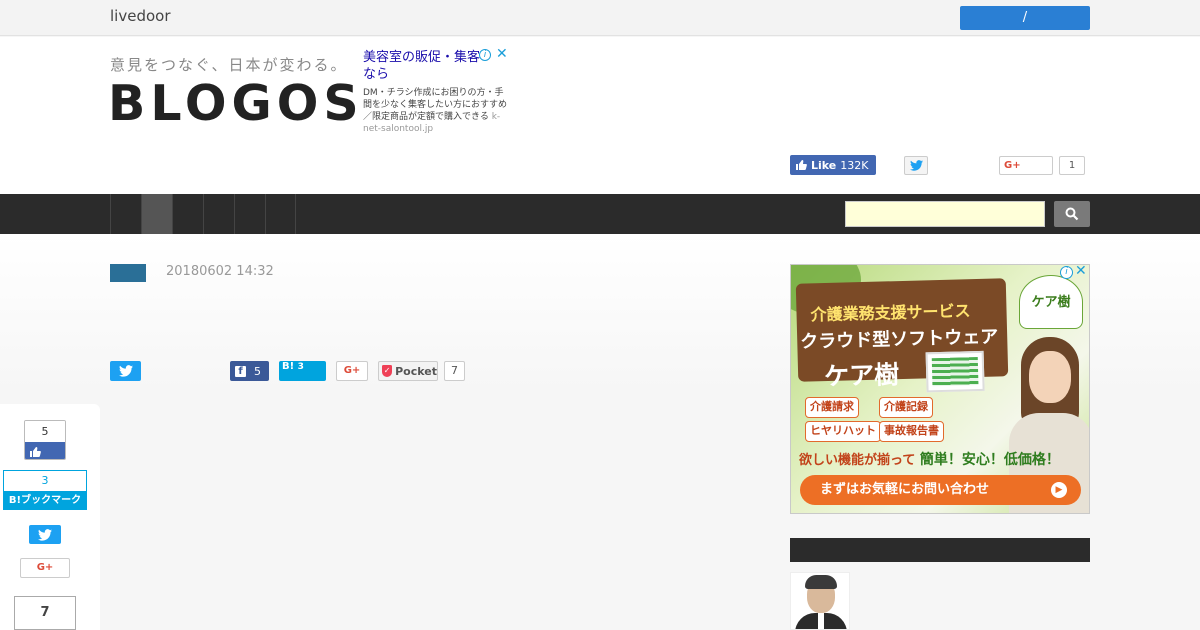 The image size is (1200, 630). Describe the element at coordinates (45, 500) in the screenshot. I see `floating-hatena-label: B!ブックマーク` at that location.